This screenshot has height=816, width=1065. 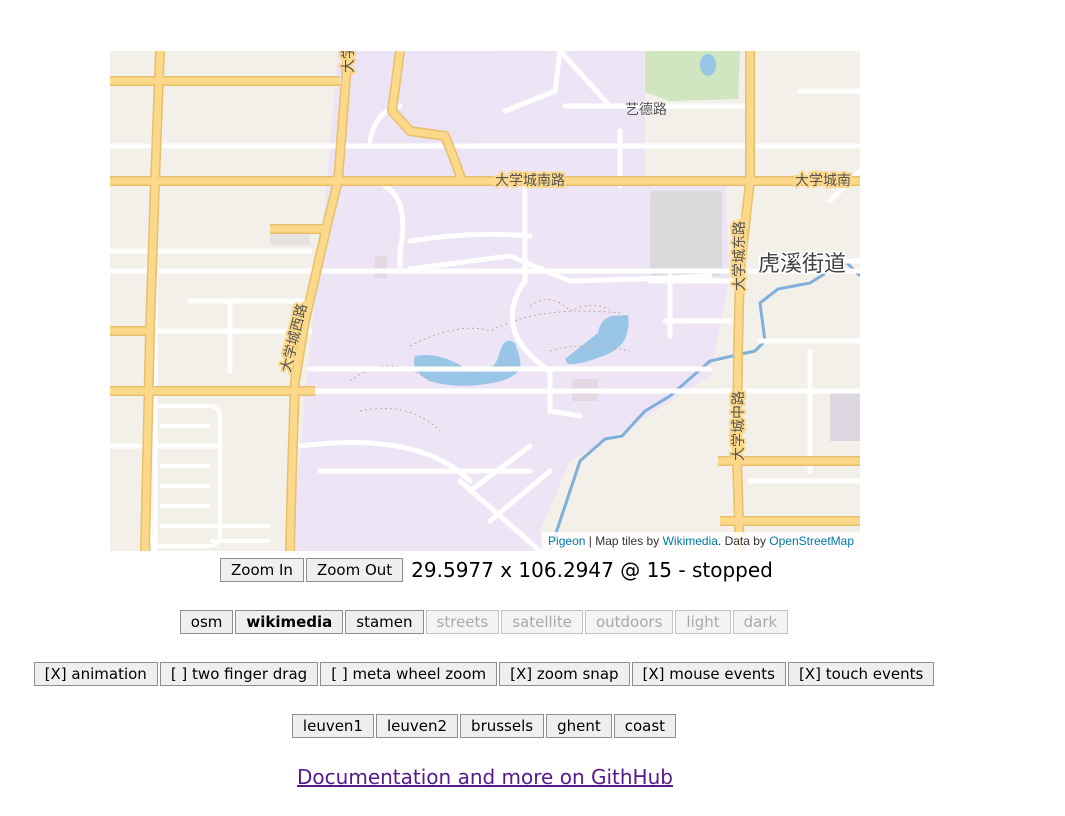 What do you see at coordinates (564, 674) in the screenshot?
I see `toggle-zoom-snap-button: [X] zoom snap` at bounding box center [564, 674].